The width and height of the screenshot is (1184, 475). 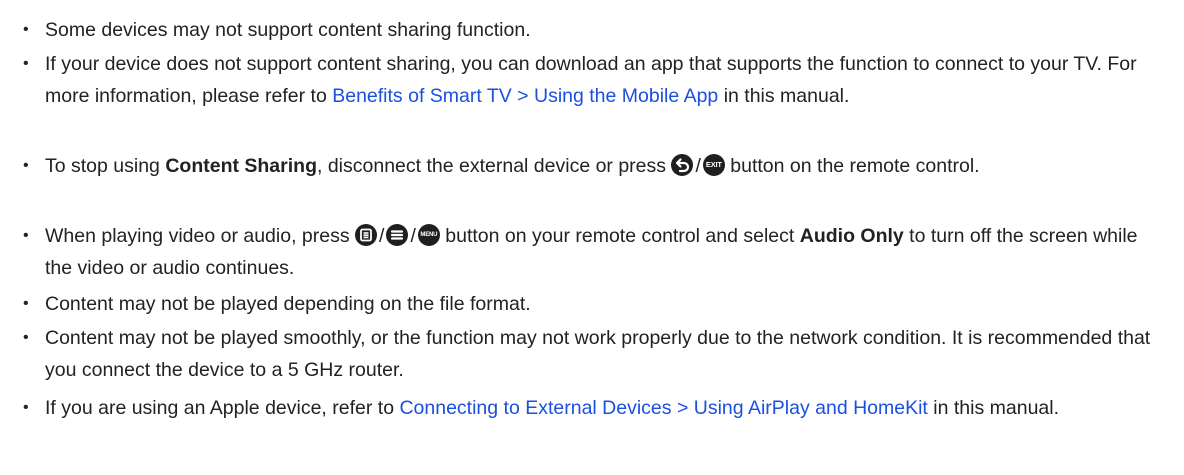 What do you see at coordinates (397, 235) in the screenshot?
I see `menu-lines-icon` at bounding box center [397, 235].